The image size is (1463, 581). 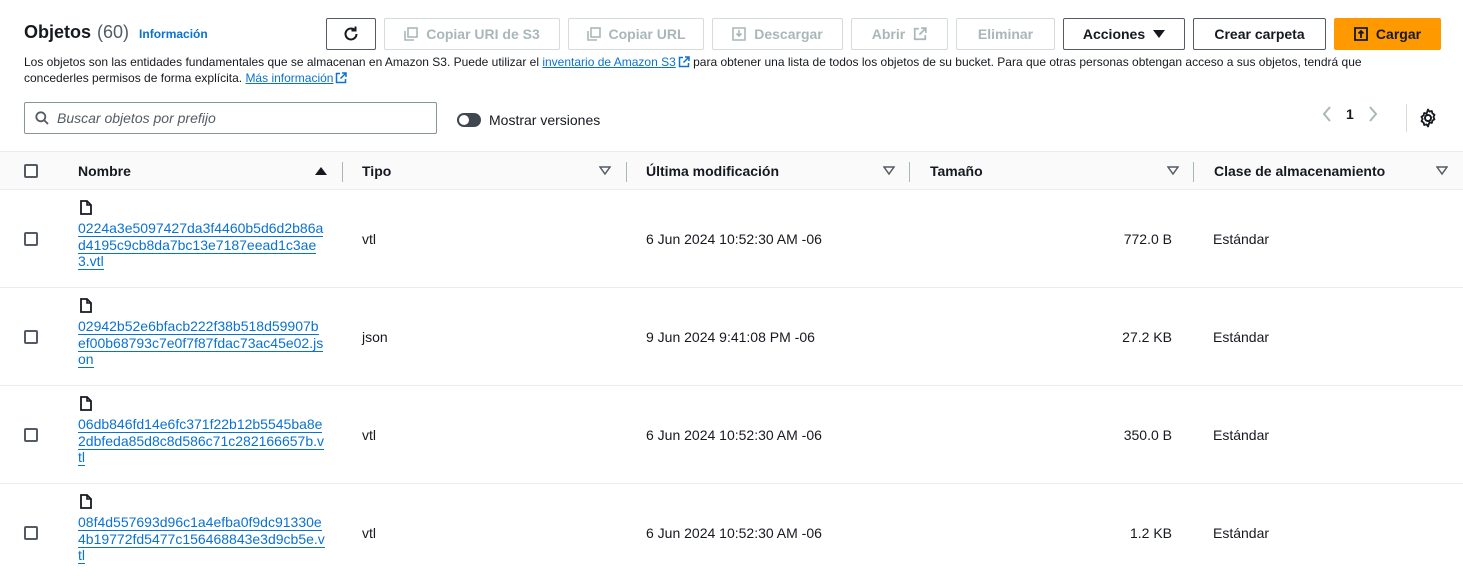 I want to click on more-info-link-label: Más información, so click(x=289, y=78).